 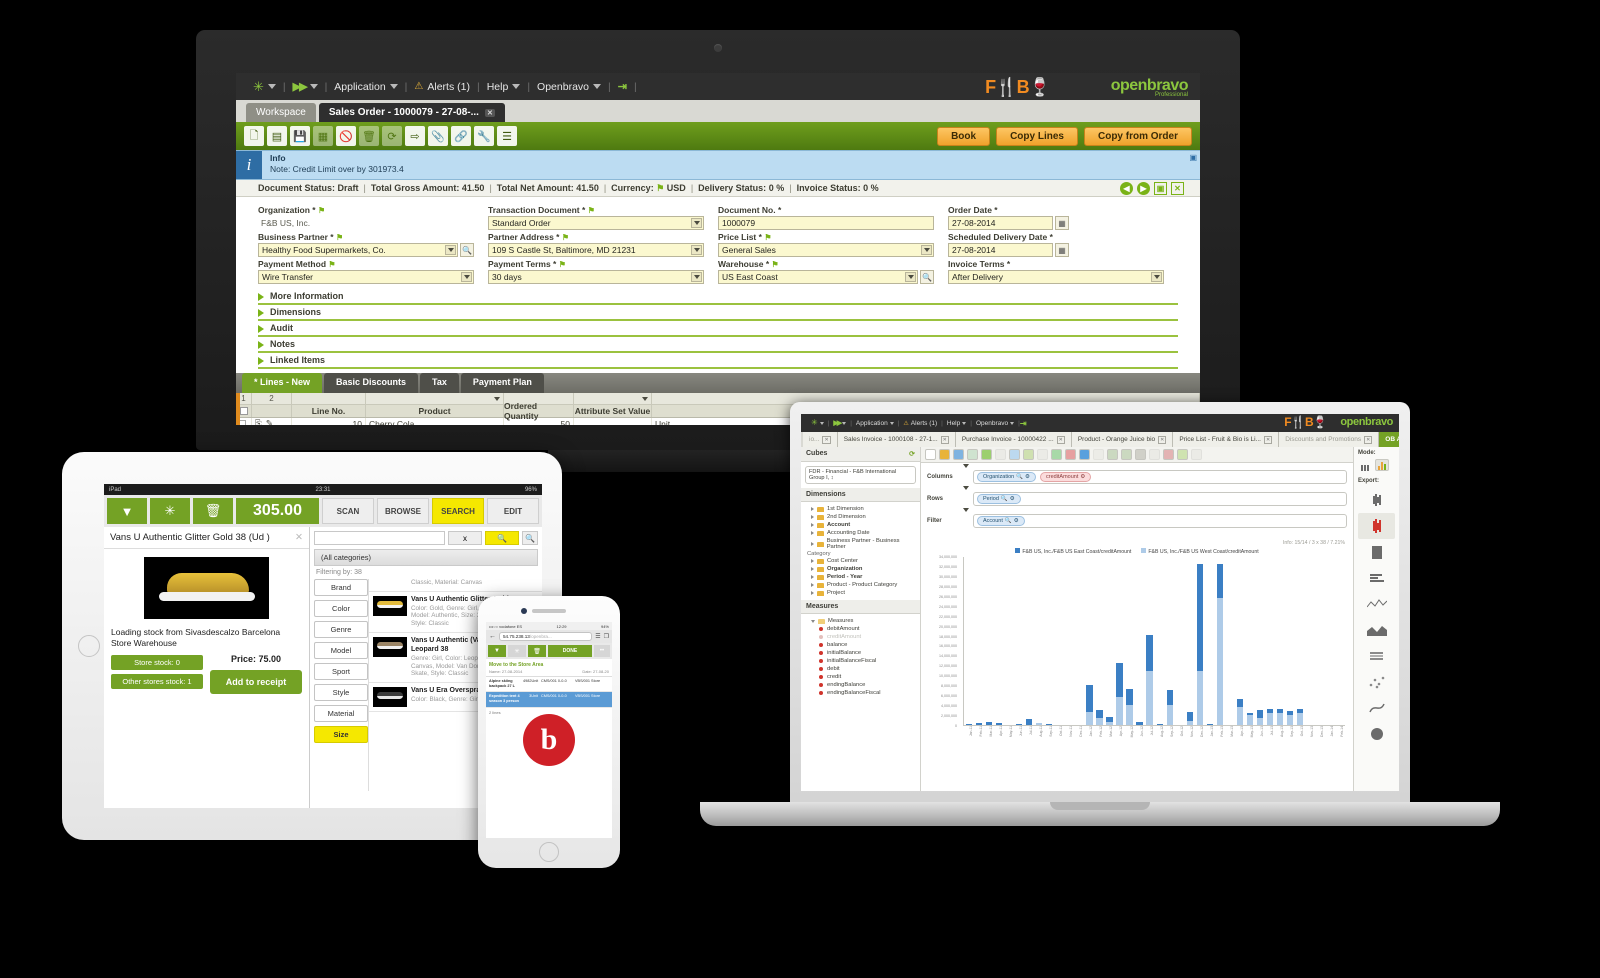 I want to click on tab-io: io... ✕, so click(x=820, y=439).